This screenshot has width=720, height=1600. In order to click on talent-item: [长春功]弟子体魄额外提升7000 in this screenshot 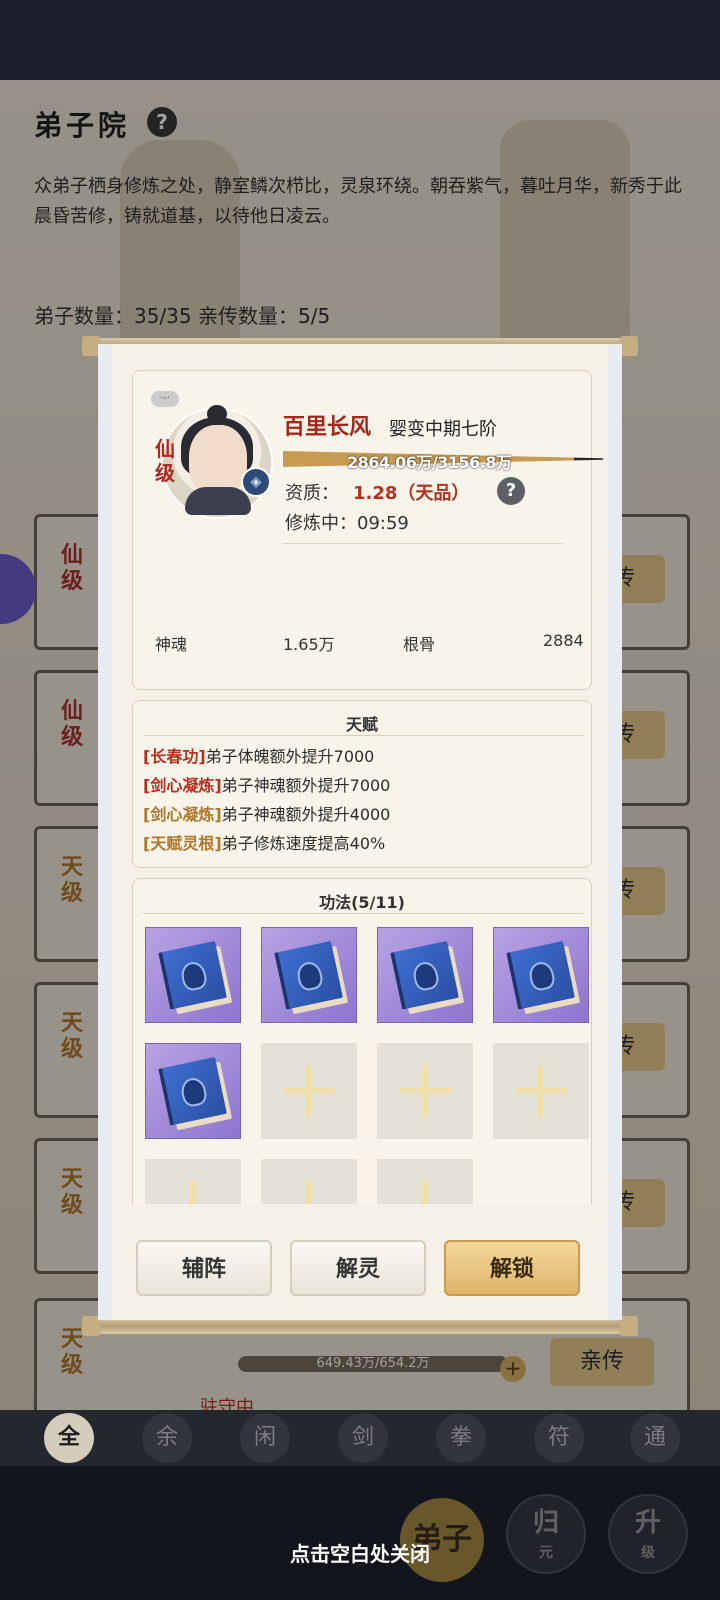, I will do `click(258, 755)`.